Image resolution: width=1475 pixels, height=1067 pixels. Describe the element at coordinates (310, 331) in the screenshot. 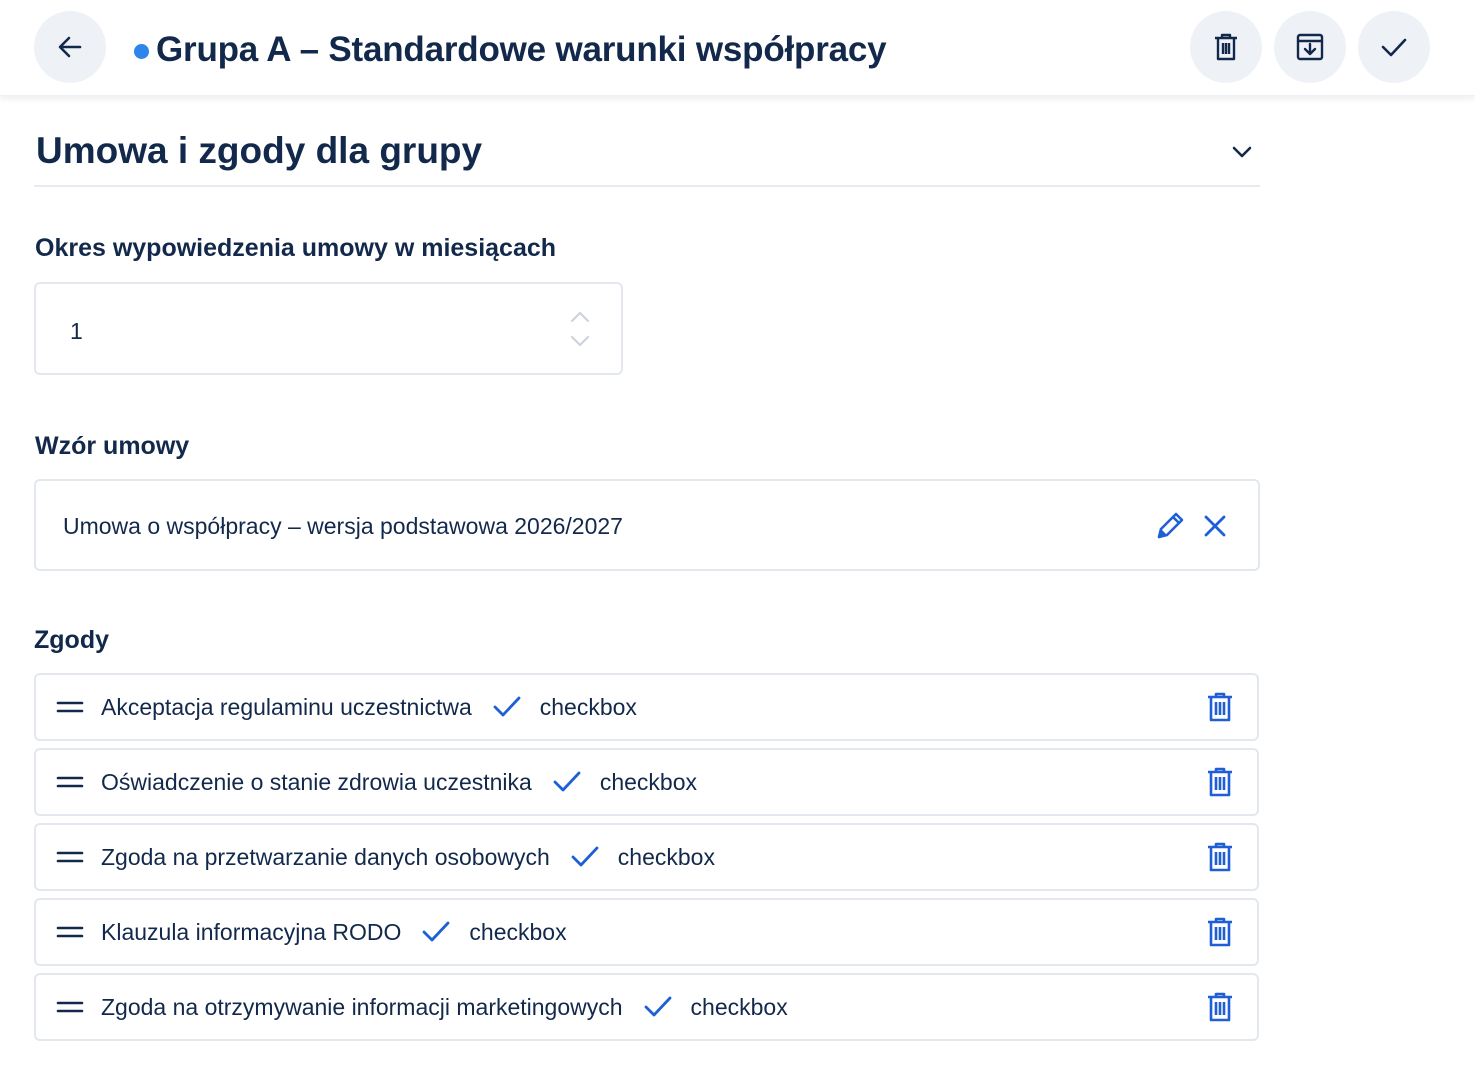

I see `notice-period-input` at that location.